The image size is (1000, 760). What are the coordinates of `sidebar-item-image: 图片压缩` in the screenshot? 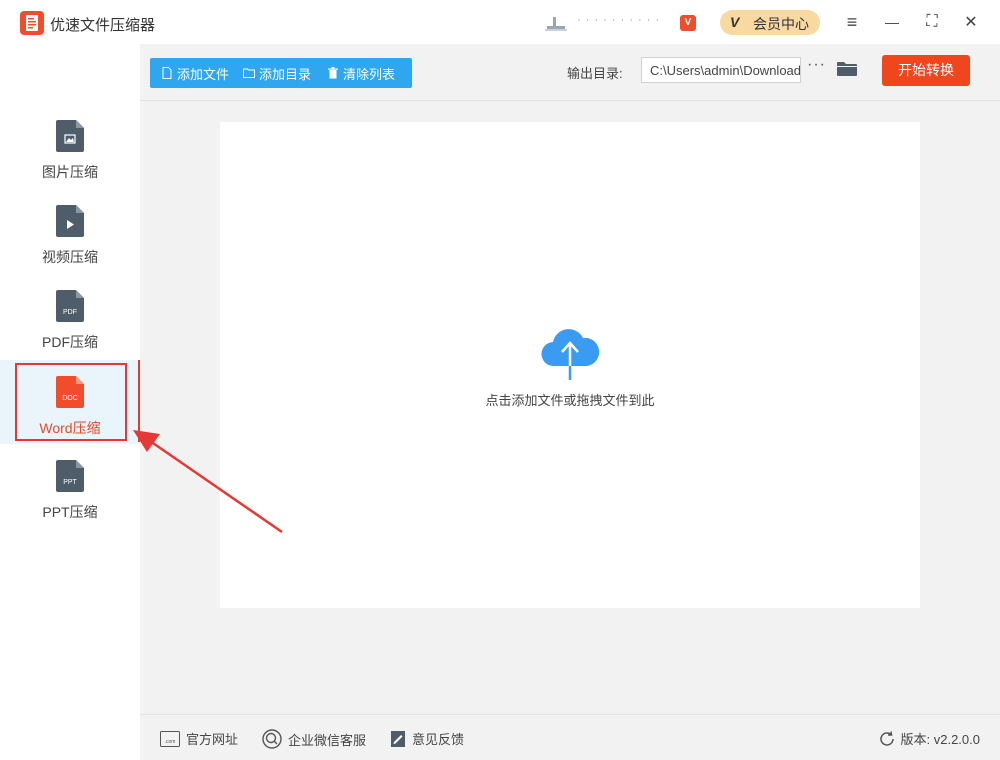 It's located at (70, 156).